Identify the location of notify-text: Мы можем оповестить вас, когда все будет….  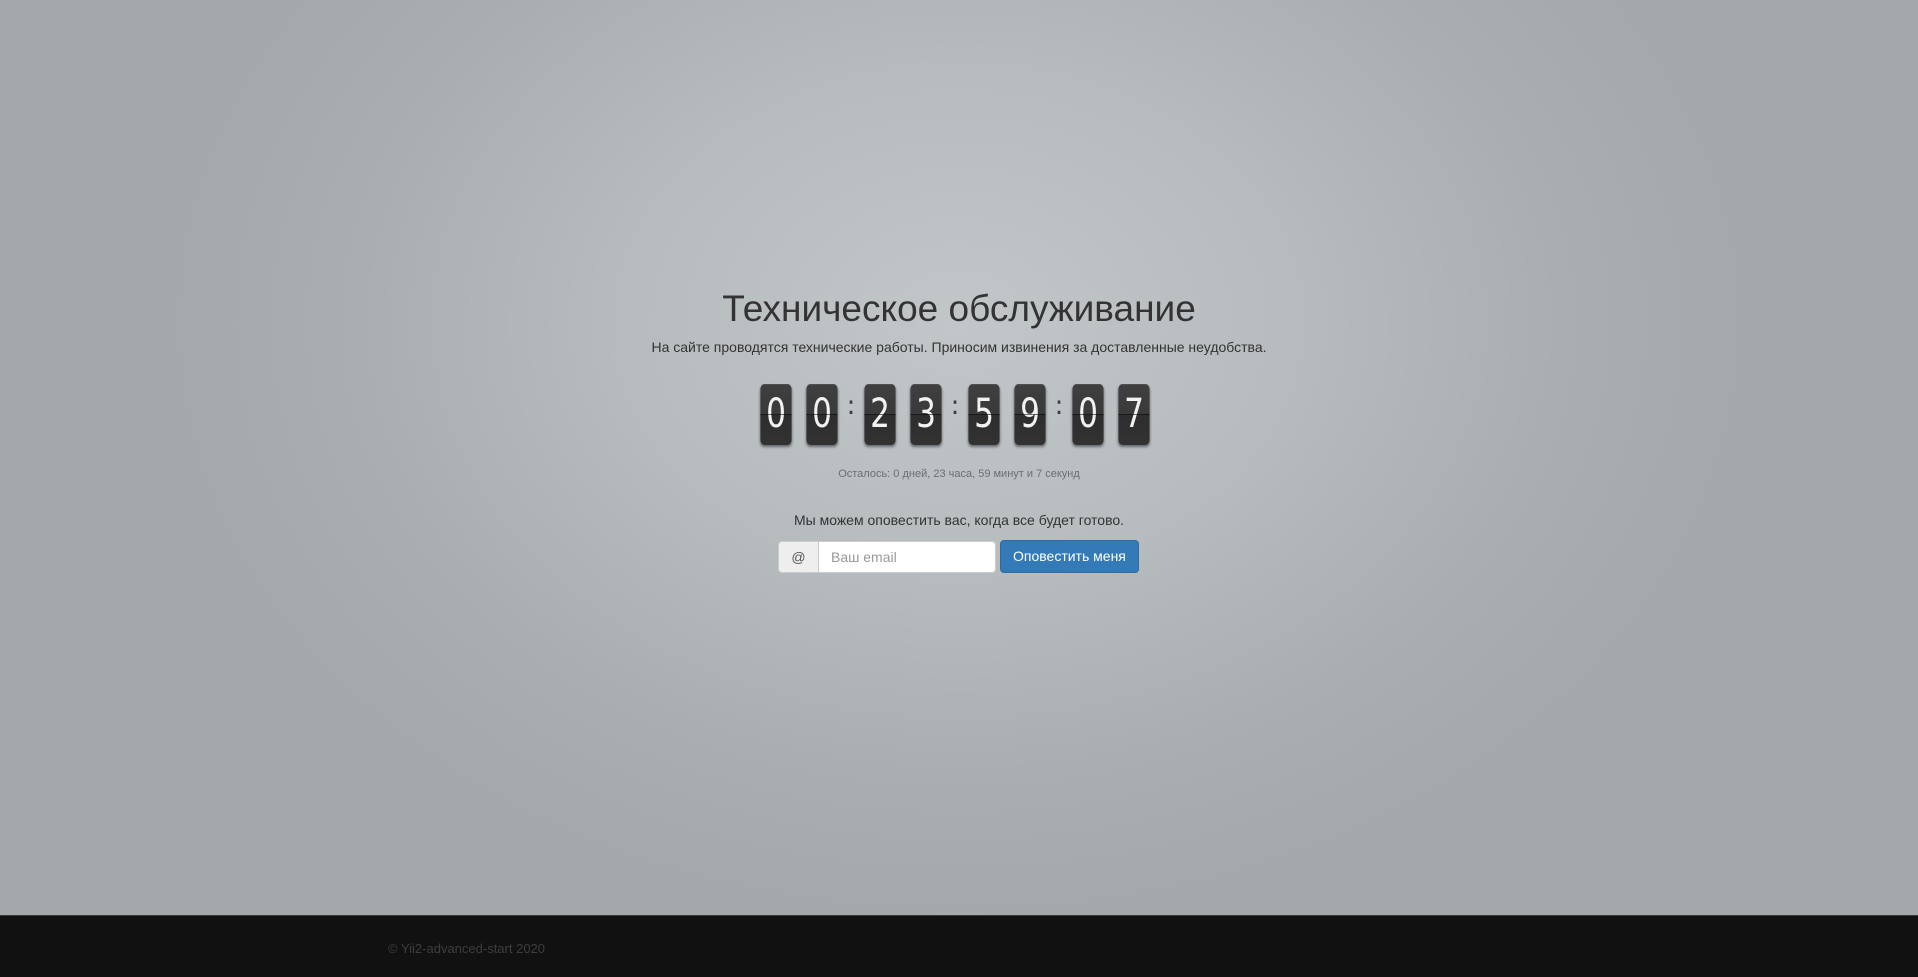
(959, 520).